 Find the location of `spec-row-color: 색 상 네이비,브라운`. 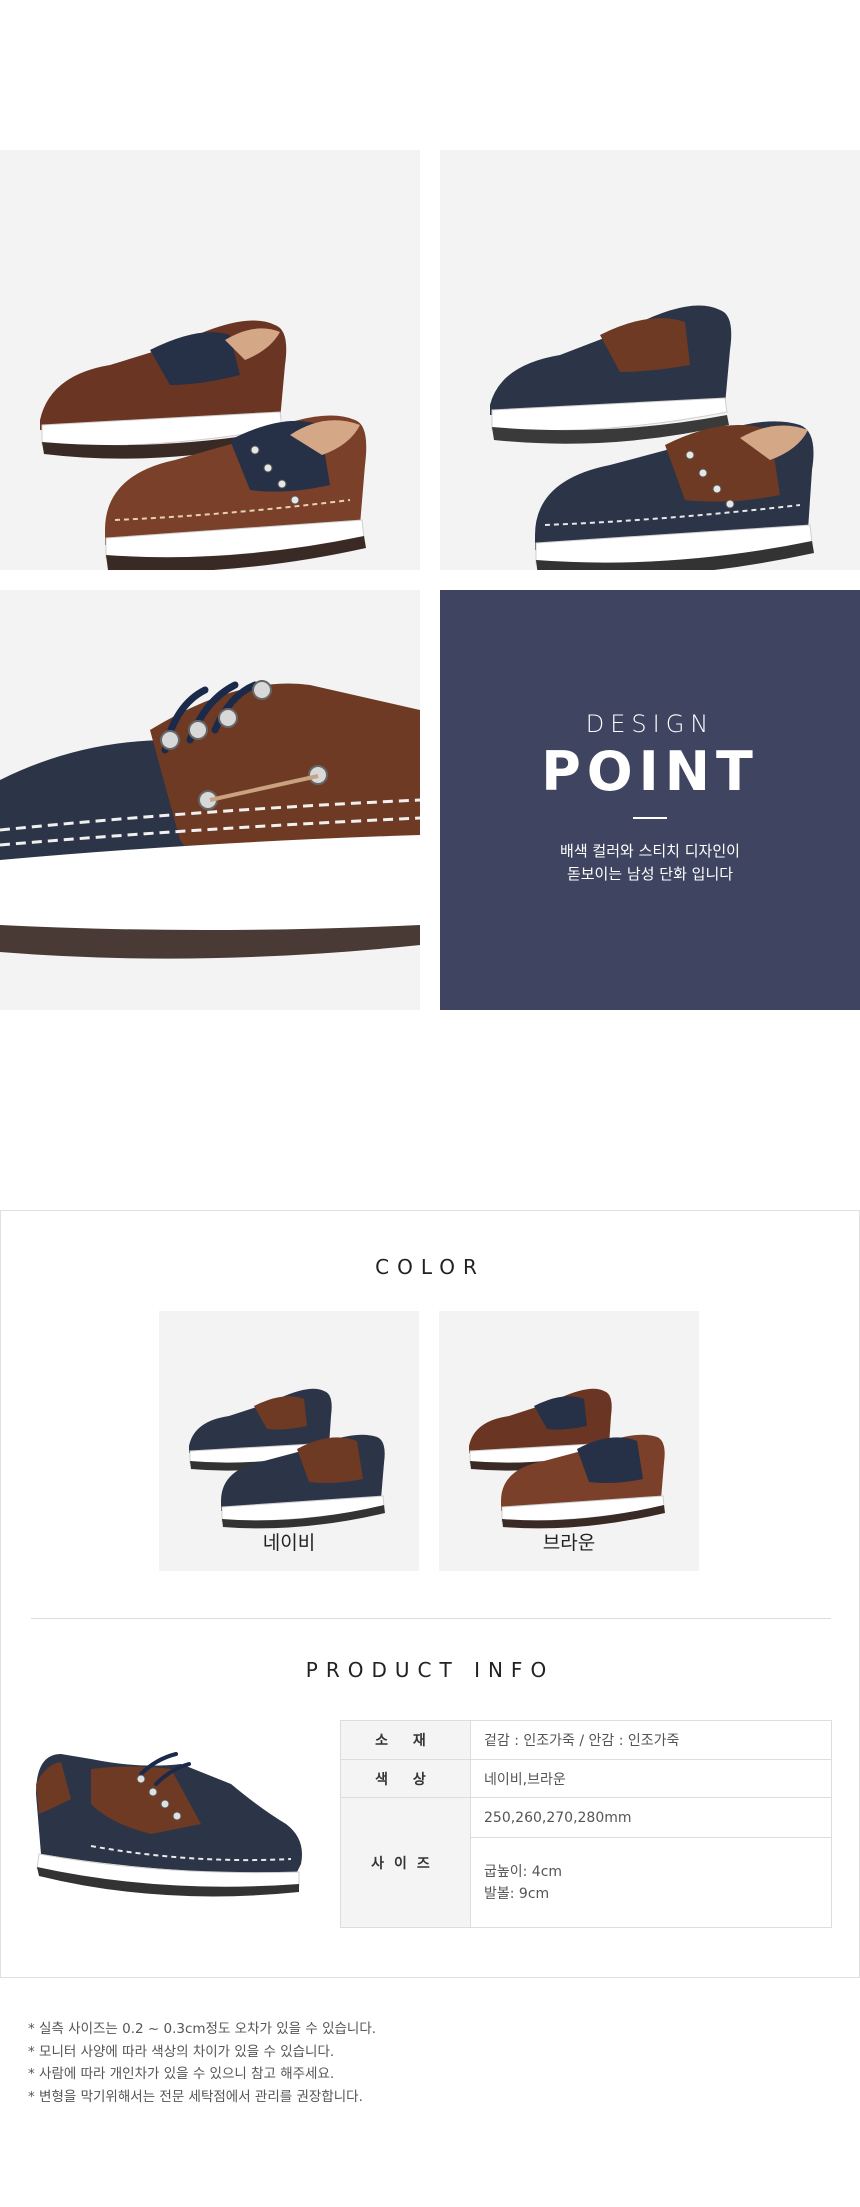

spec-row-color: 색 상 네이비,브라운 is located at coordinates (586, 1778).